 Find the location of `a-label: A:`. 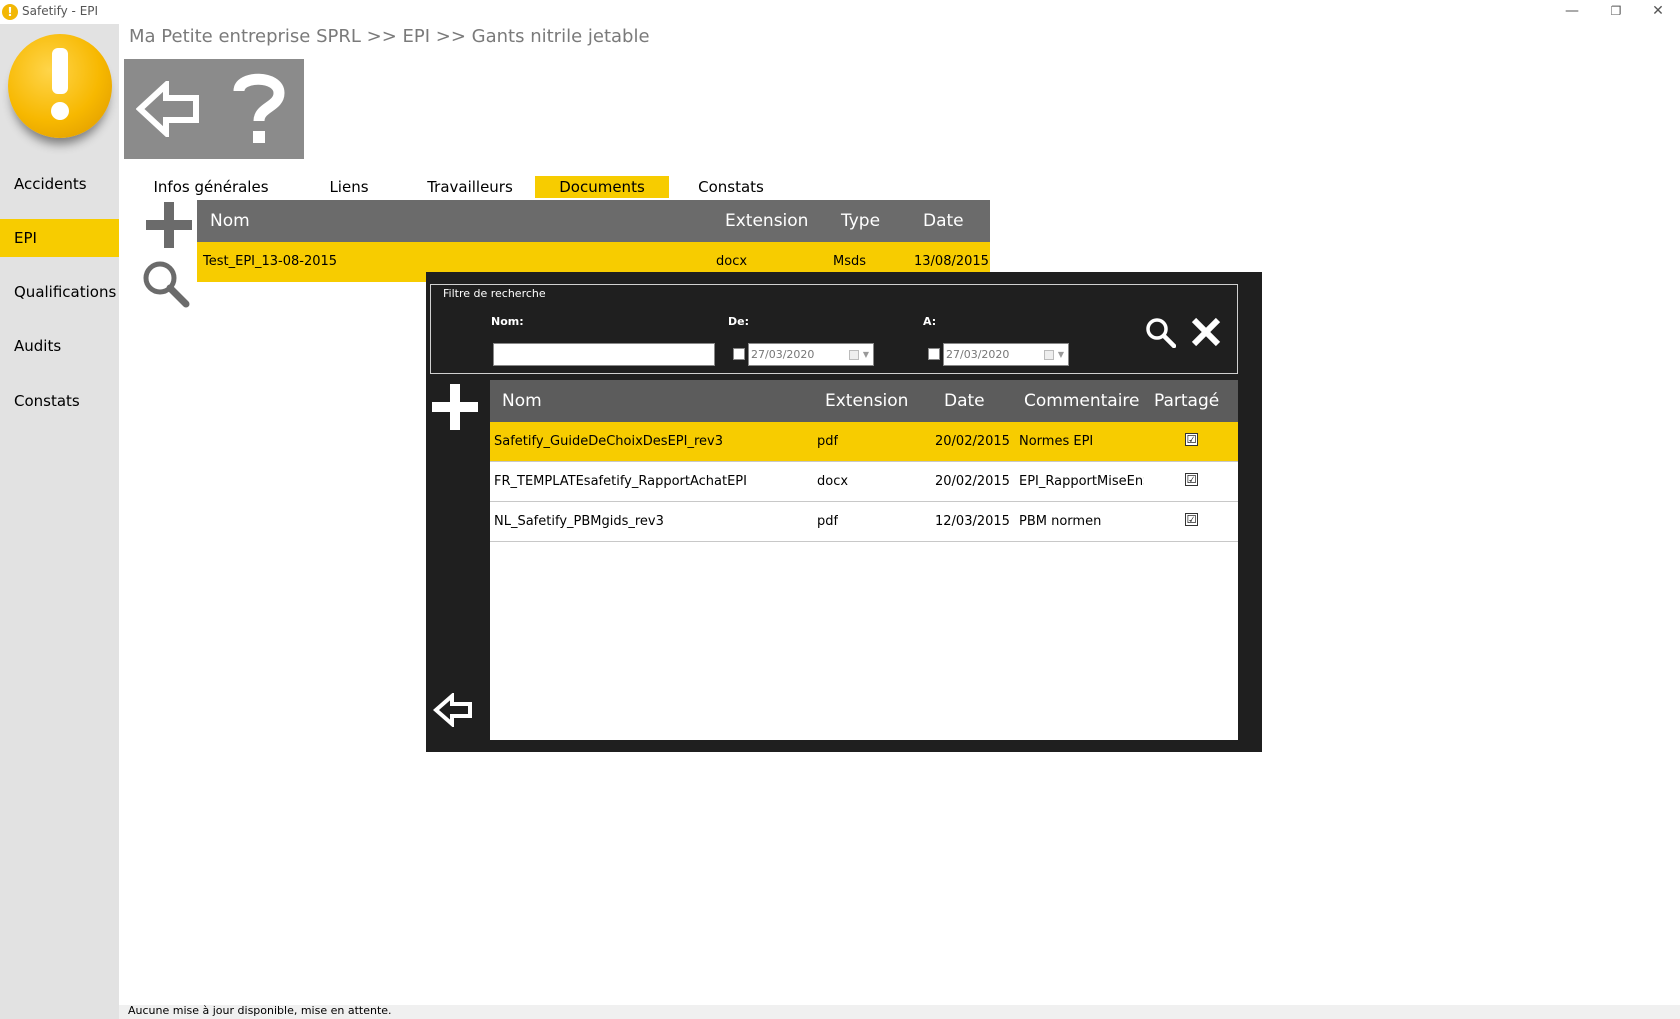

a-label: A: is located at coordinates (930, 321).